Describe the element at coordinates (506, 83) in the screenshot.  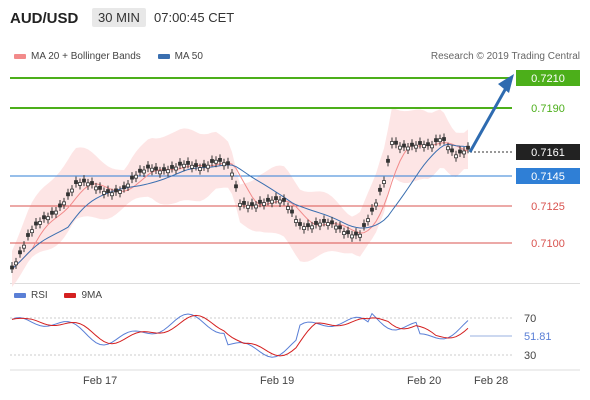
I see `projection-arrow-head` at that location.